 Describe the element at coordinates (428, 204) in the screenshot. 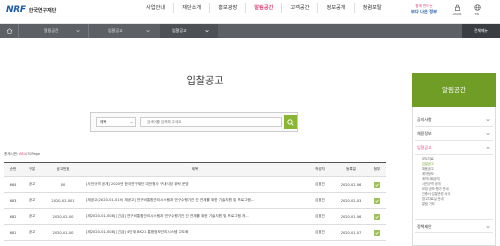

I see `side-sub-item: 알림 기타` at that location.